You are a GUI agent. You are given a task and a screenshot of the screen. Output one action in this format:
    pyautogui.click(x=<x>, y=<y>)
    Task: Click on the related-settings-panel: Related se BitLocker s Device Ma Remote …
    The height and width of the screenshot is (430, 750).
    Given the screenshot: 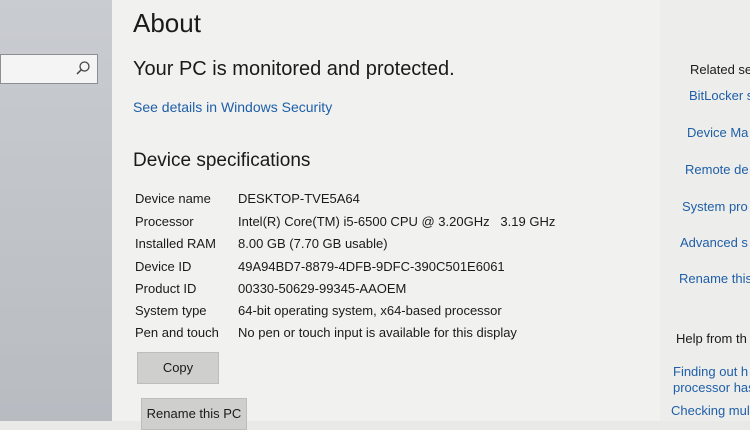 What is the action you would take?
    pyautogui.click(x=705, y=210)
    